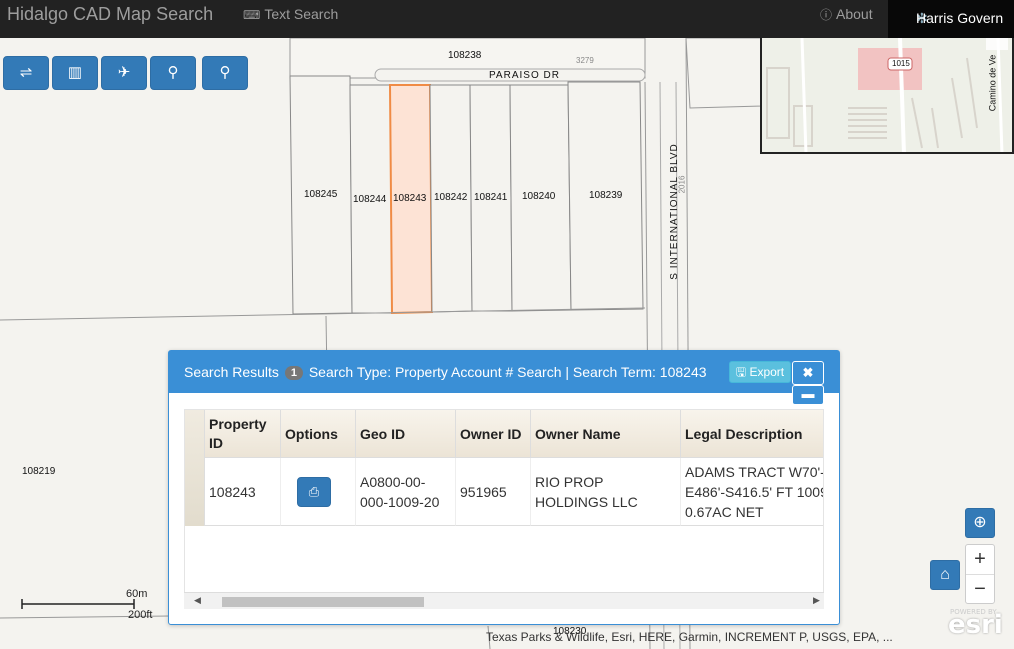 The height and width of the screenshot is (649, 1014). I want to click on parcel-label: 108245, so click(321, 194).